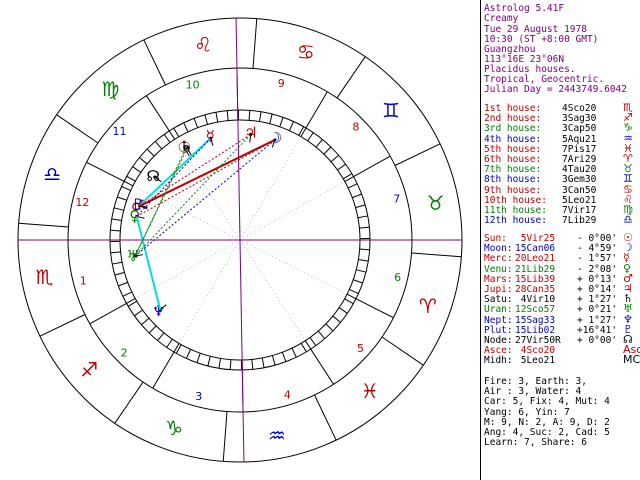 The height and width of the screenshot is (480, 640). I want to click on planet-position: 12Sco57, so click(535, 310).